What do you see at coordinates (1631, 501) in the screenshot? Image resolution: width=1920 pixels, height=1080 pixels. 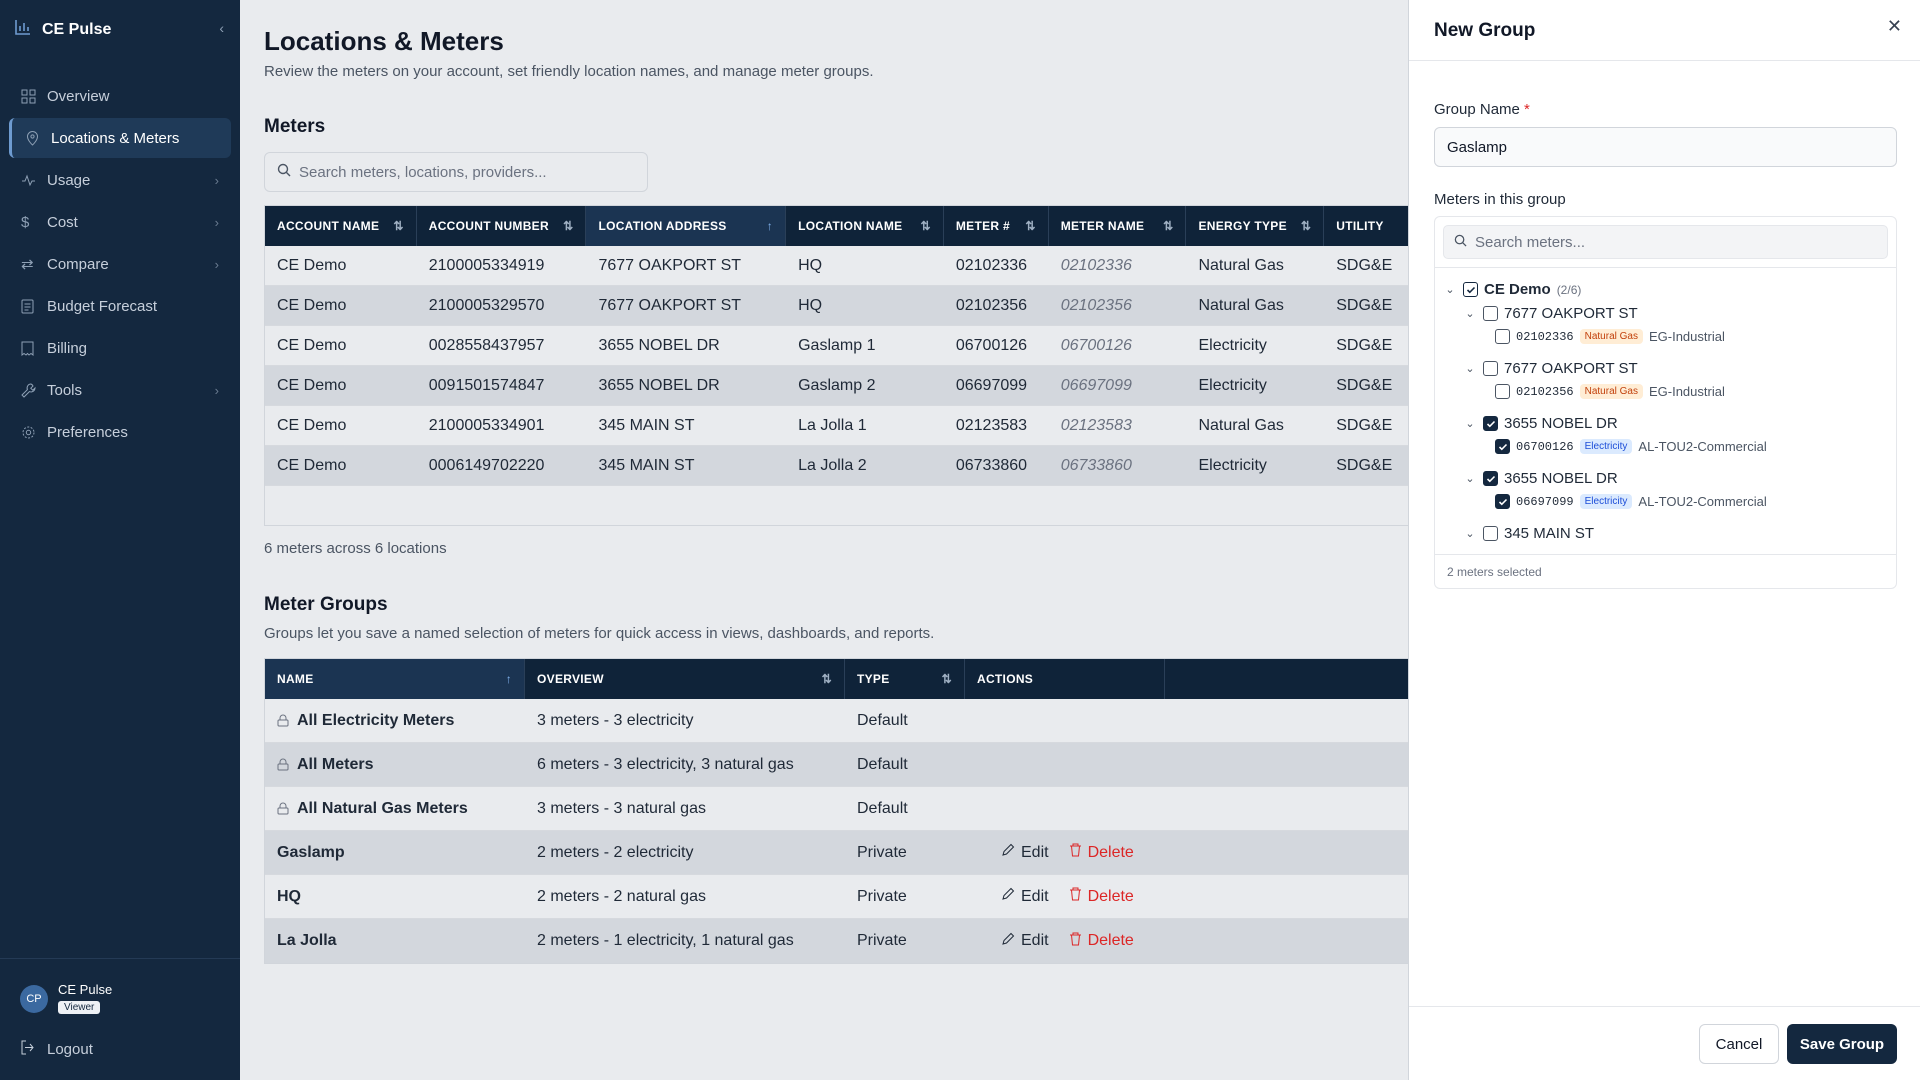 I see `tree-node-meter: 06697099 Electricity AL-TOU2-Commercial` at bounding box center [1631, 501].